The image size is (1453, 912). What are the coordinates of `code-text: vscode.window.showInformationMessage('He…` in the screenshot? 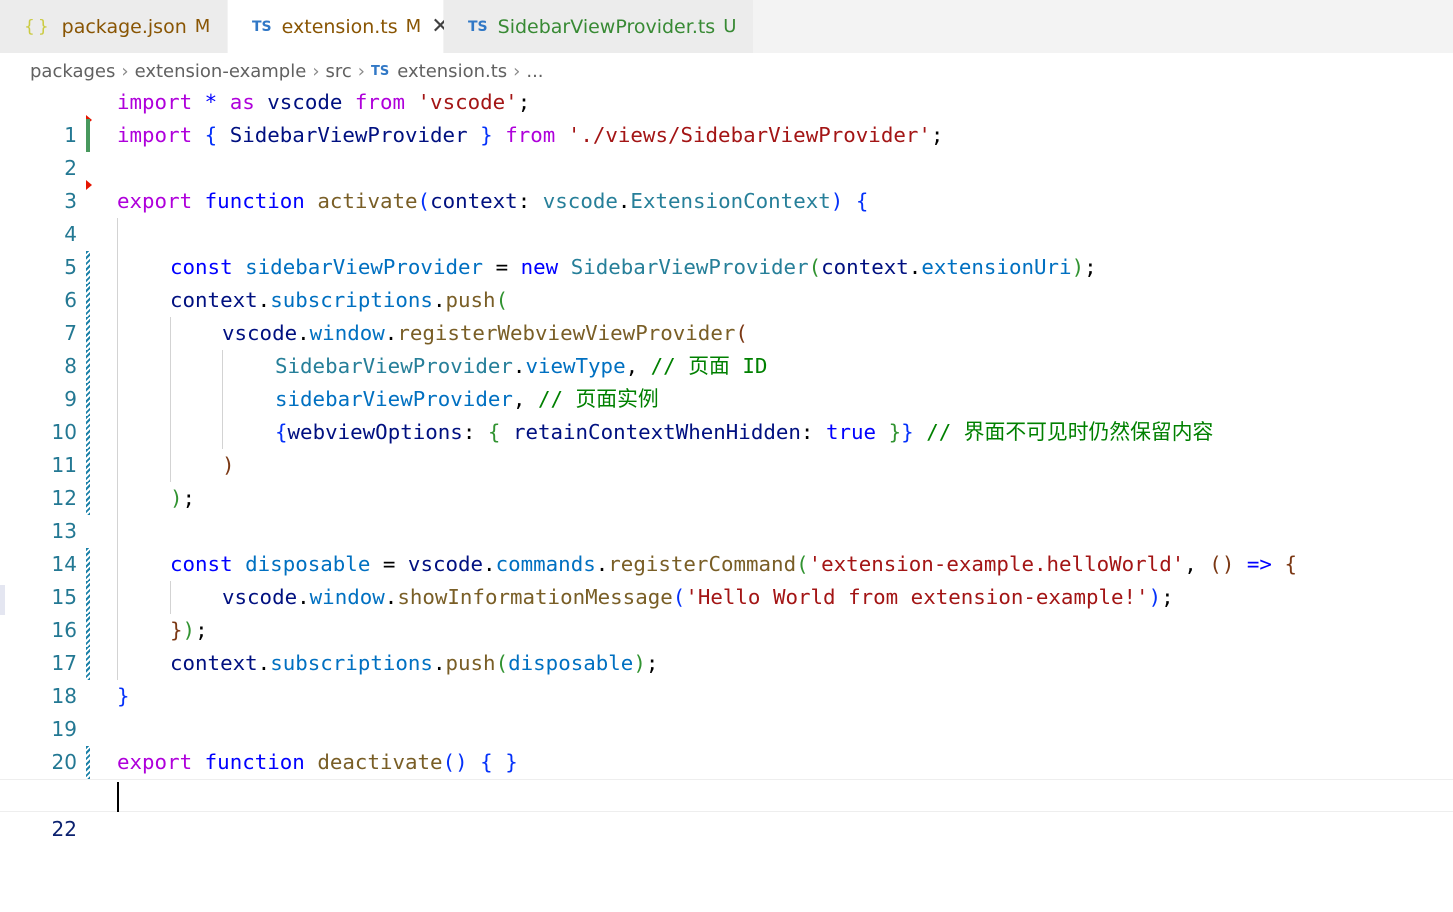 It's located at (698, 597).